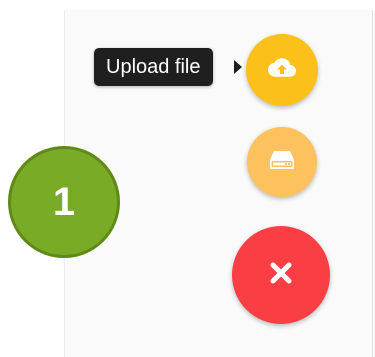  I want to click on hard-drive-icon, so click(282, 162).